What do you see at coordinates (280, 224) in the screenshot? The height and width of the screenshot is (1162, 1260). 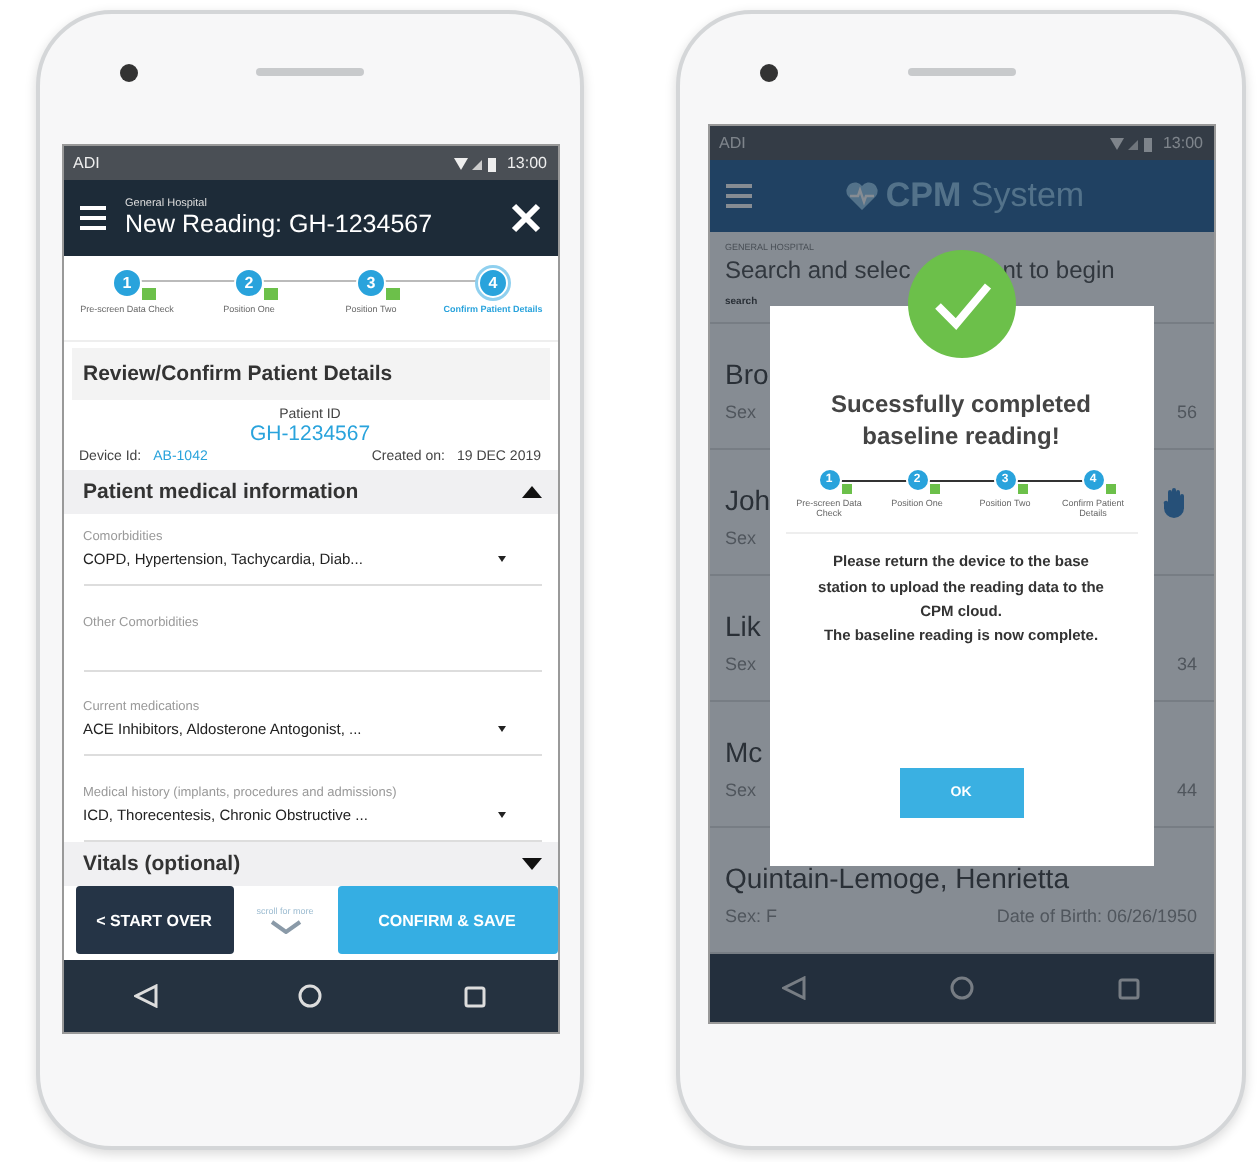 I see `screen-title: New Reading: GH-1234567` at bounding box center [280, 224].